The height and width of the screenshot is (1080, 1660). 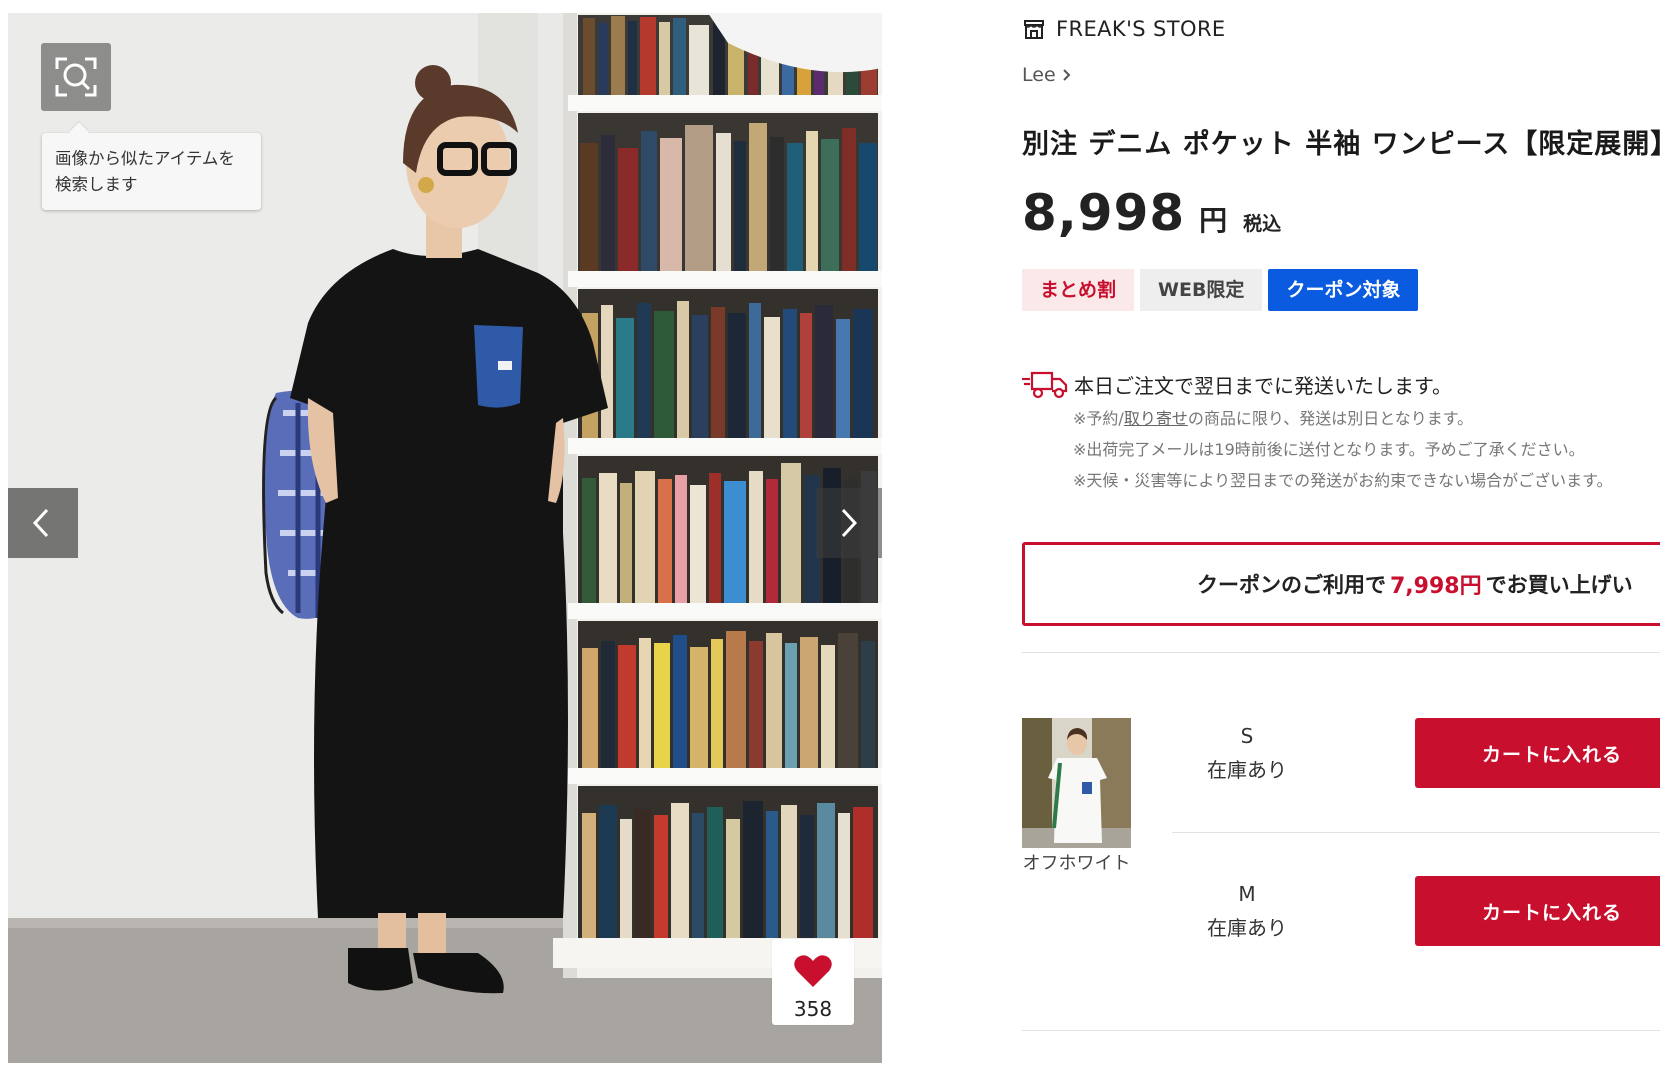 I want to click on previous-image-button, so click(x=43, y=523).